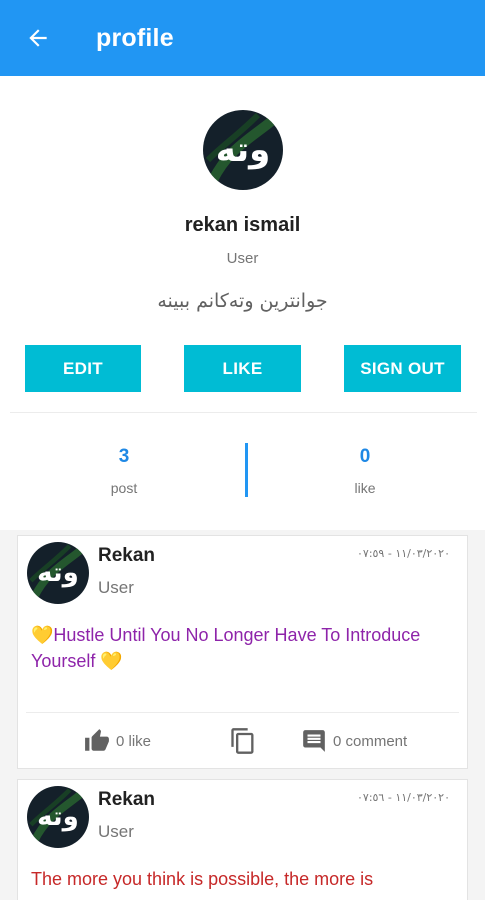 The image size is (485, 900). I want to click on like-button: LIKE, so click(242, 368).